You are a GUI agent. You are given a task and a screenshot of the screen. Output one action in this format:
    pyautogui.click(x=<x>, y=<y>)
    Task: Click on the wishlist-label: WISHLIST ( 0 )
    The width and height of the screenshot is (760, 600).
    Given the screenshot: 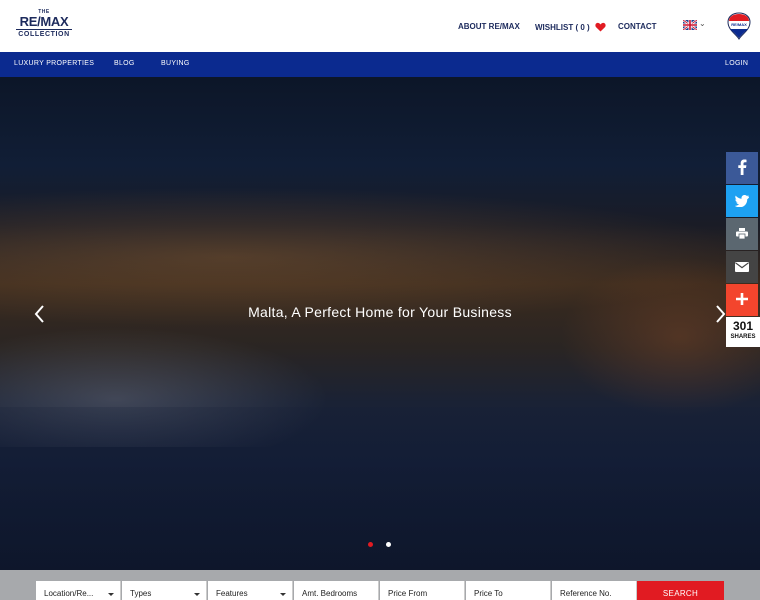 What is the action you would take?
    pyautogui.click(x=562, y=27)
    